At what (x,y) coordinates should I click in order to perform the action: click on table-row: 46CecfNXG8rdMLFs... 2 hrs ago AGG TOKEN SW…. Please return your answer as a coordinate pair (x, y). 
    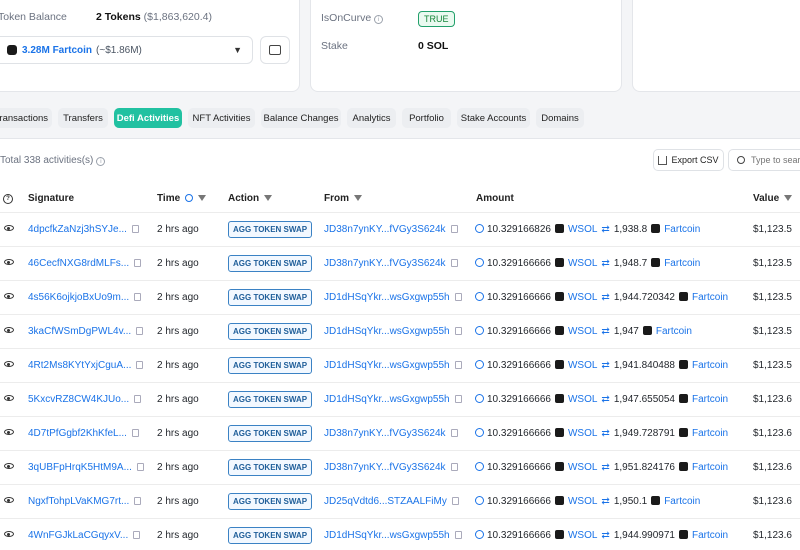
    Looking at the image, I should click on (400, 264).